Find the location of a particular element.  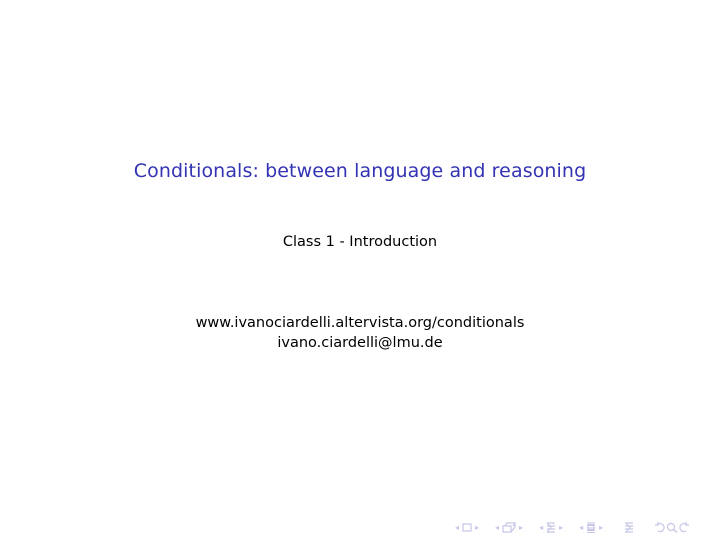

frame-icon is located at coordinates (467, 527).